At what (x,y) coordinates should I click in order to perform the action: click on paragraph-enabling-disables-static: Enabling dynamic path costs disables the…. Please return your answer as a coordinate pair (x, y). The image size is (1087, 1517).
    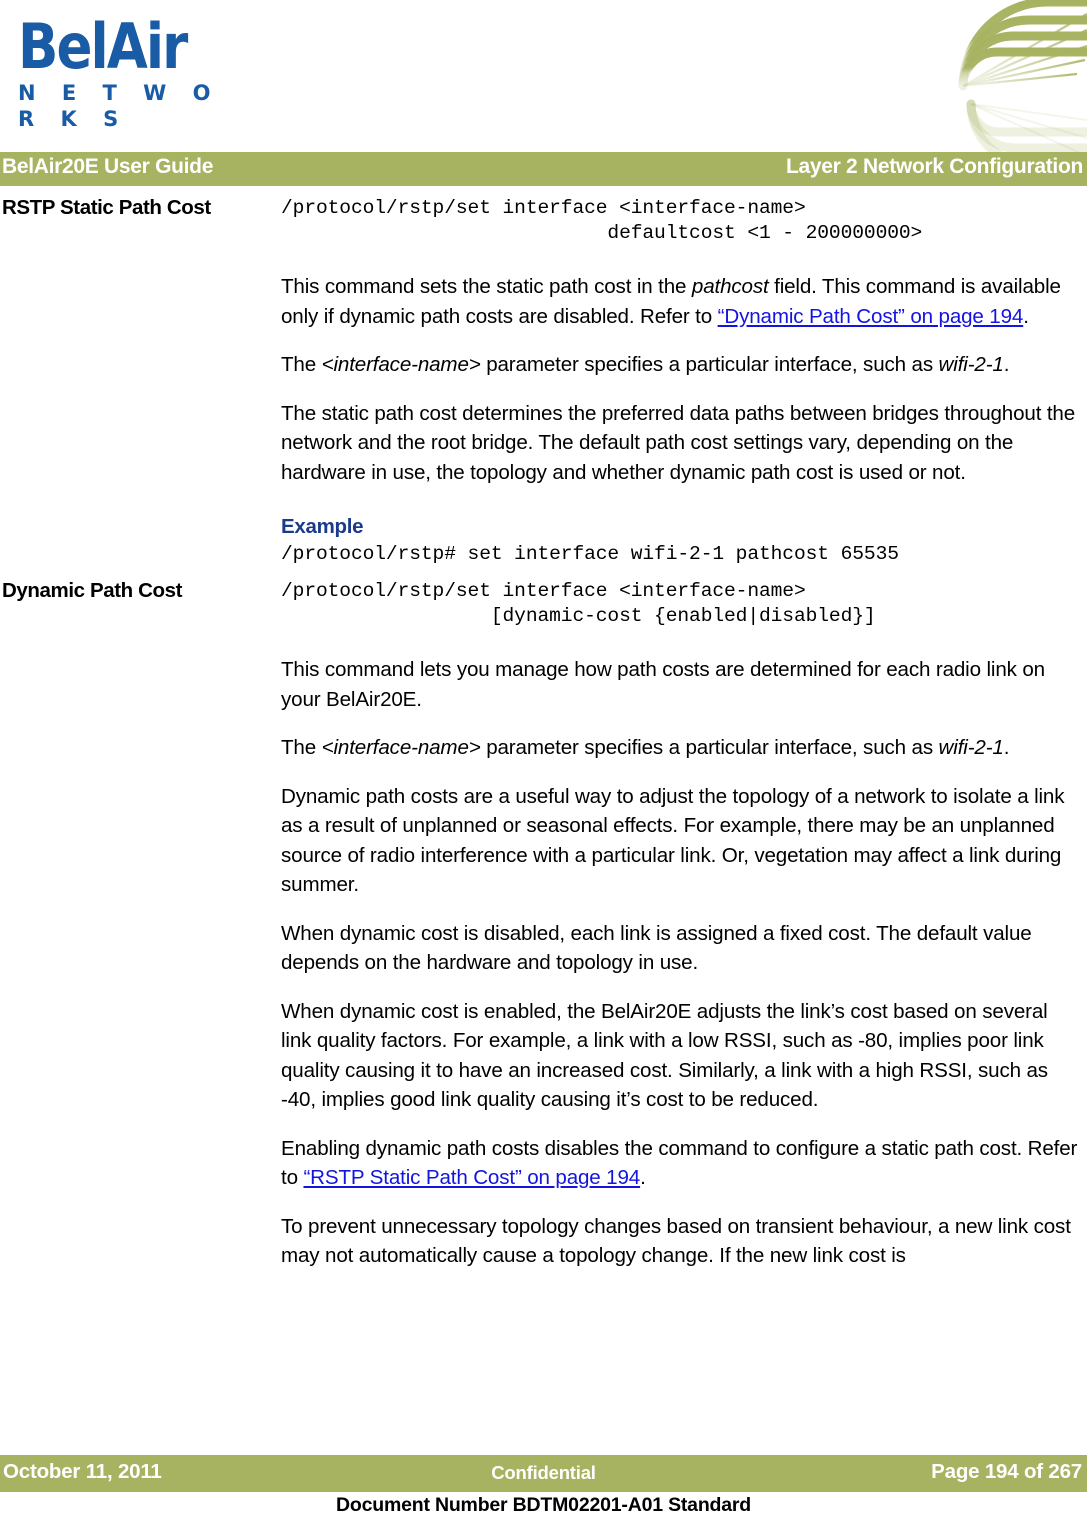
    Looking at the image, I should click on (681, 1163).